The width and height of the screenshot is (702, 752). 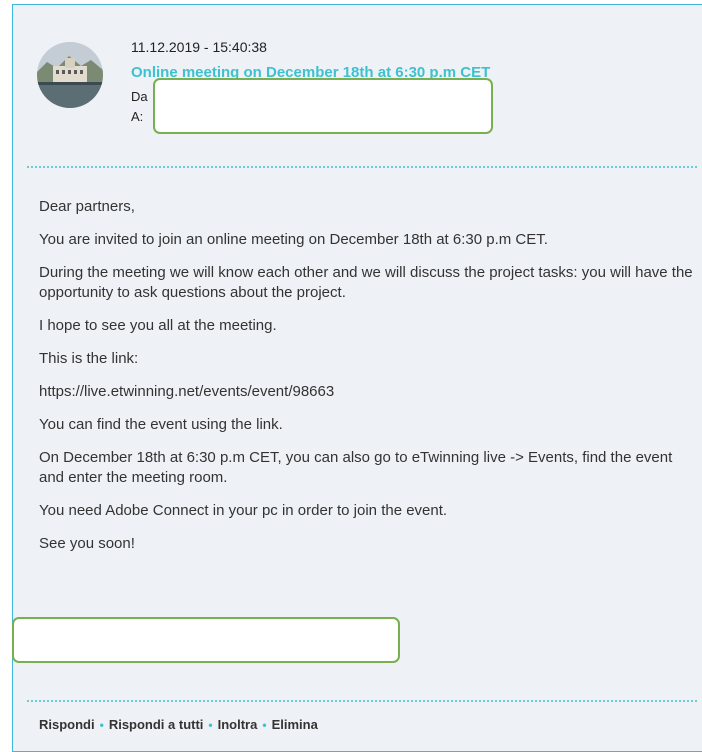 What do you see at coordinates (199, 47) in the screenshot?
I see `message-timestamp: 11.12.2019 - 15:40:38` at bounding box center [199, 47].